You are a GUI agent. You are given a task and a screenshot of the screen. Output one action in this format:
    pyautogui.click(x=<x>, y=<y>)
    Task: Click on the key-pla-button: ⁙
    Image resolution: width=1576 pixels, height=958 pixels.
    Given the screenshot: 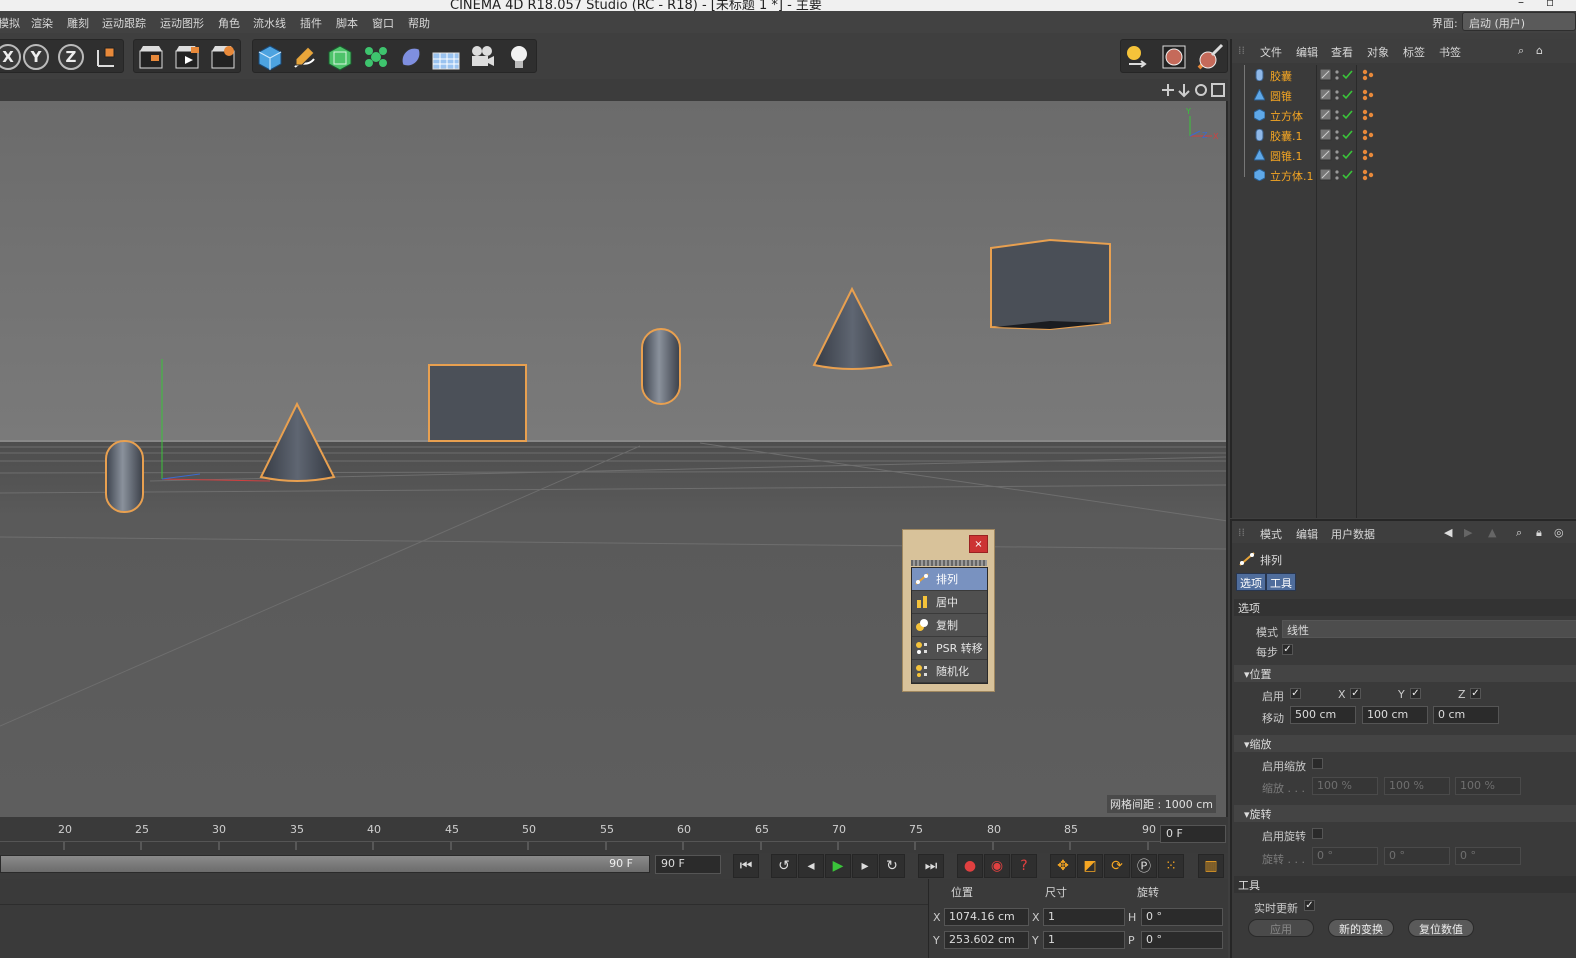 What is the action you would take?
    pyautogui.click(x=1171, y=866)
    